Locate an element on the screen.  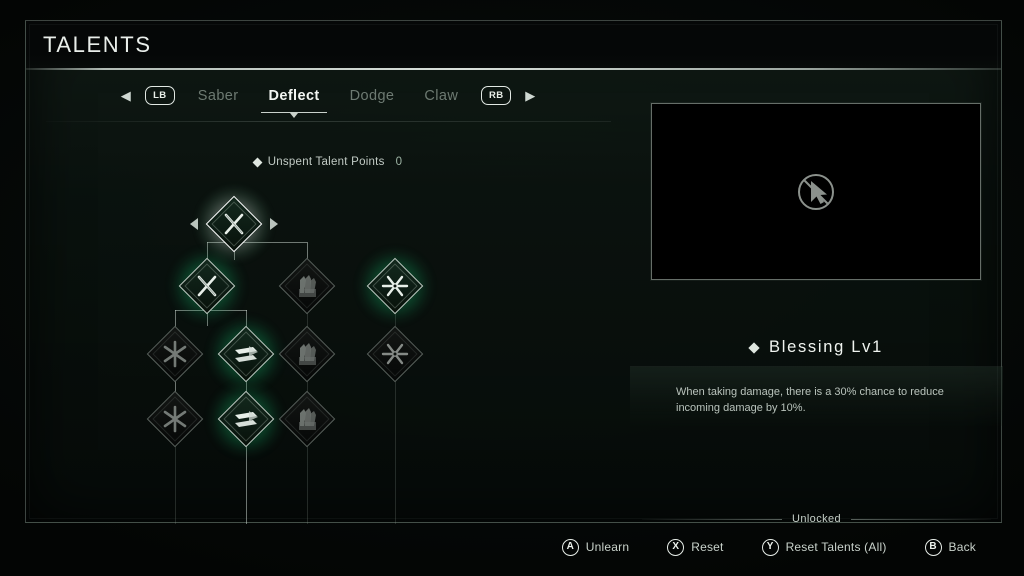
prompt-label: Back is located at coordinates (962, 547).